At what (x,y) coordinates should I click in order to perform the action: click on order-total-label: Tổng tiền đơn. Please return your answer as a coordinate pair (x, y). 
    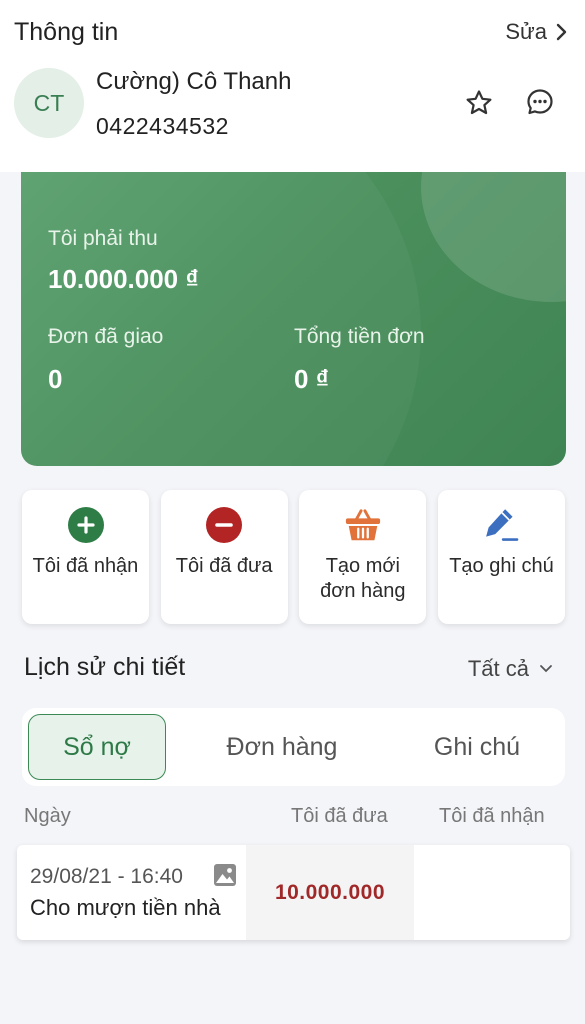
    Looking at the image, I should click on (359, 336).